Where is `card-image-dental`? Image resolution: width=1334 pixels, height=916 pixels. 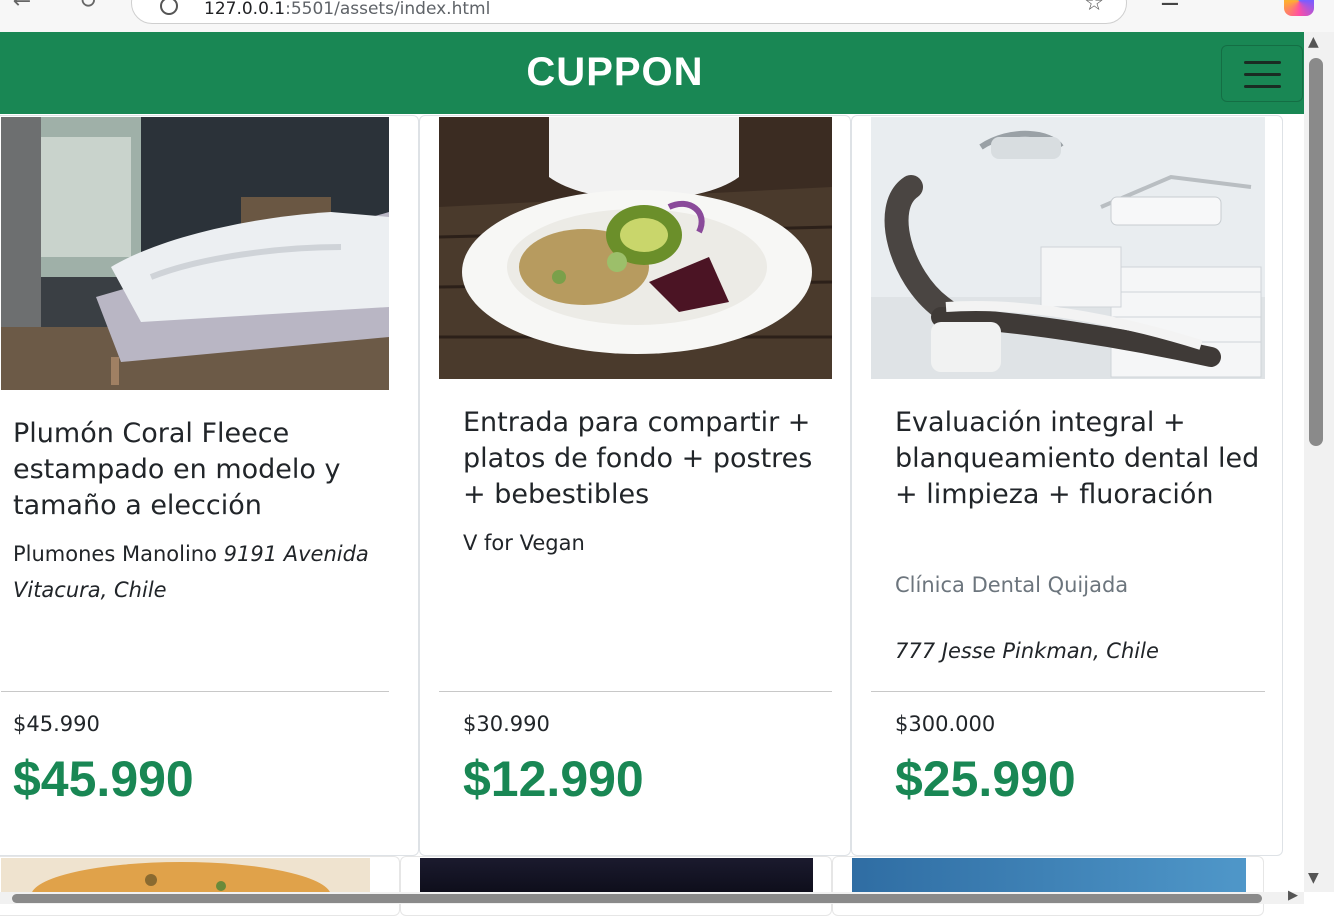 card-image-dental is located at coordinates (1068, 248).